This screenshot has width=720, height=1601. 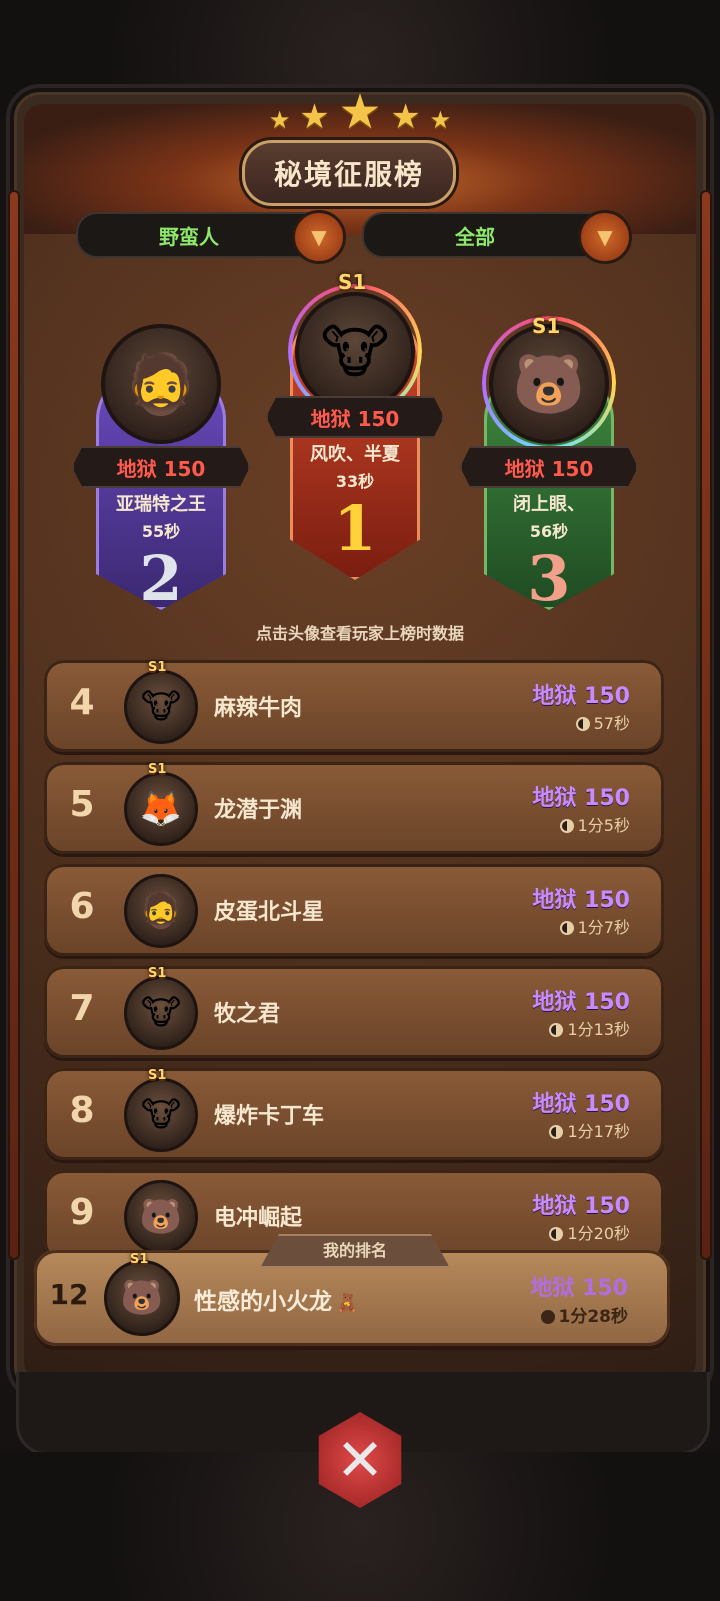 What do you see at coordinates (258, 1218) in the screenshot?
I see `player-name: 电冲崛起` at bounding box center [258, 1218].